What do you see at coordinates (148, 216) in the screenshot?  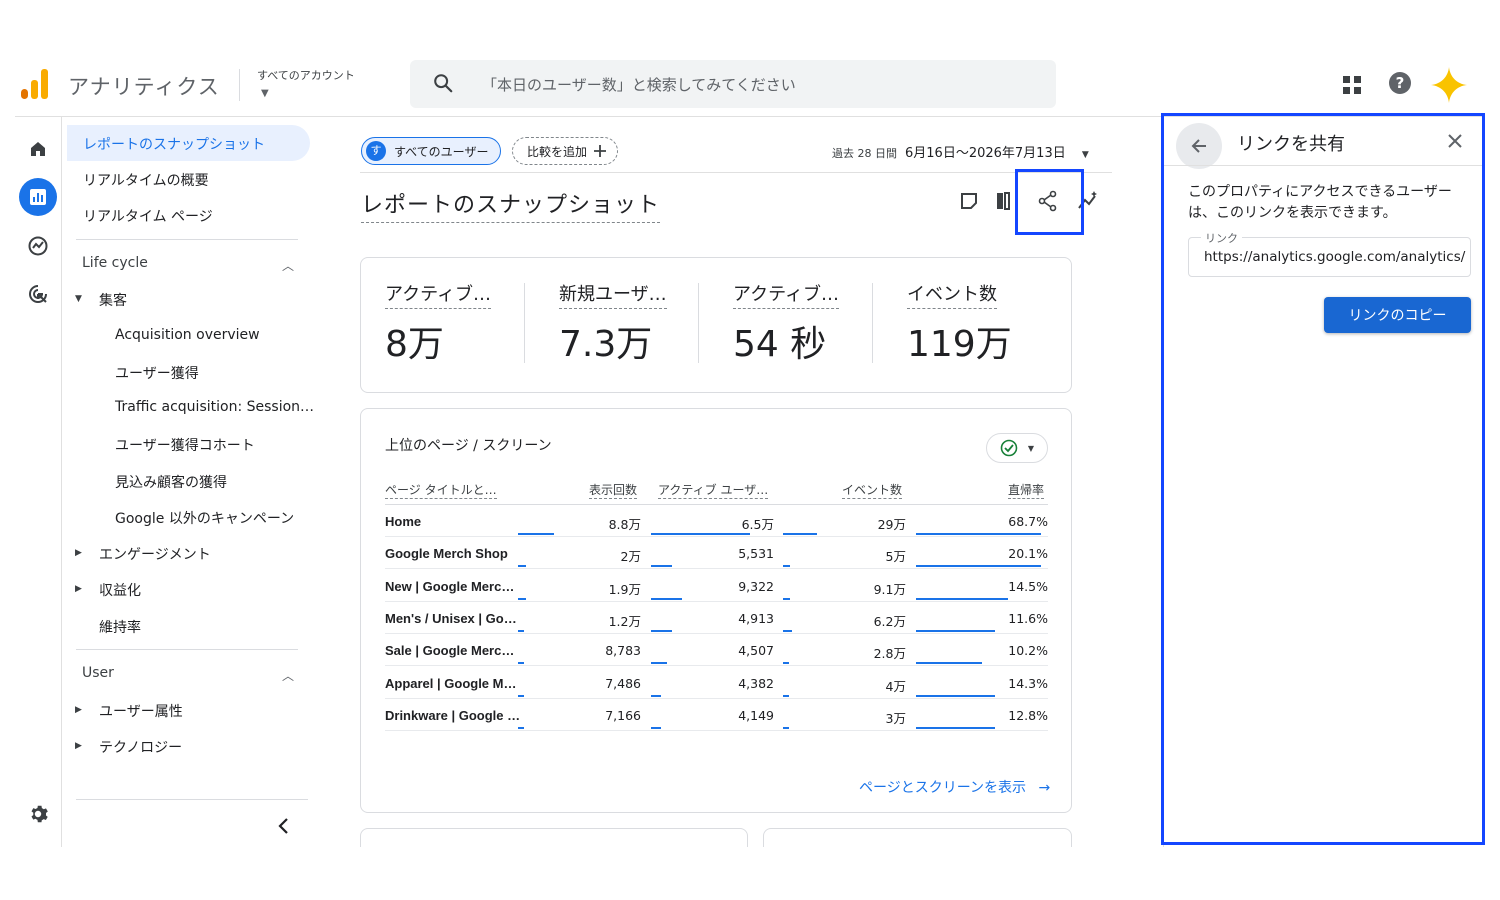 I see `nav-item-realtime-pages: リアルタイム ページ` at bounding box center [148, 216].